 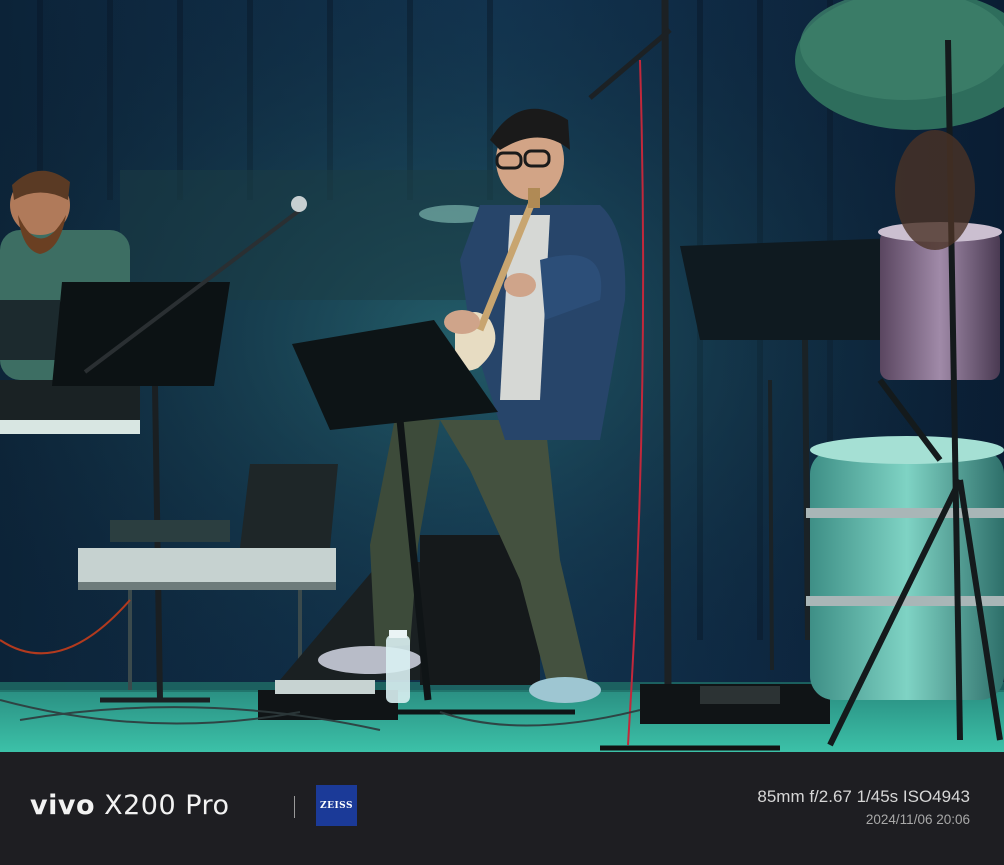 What do you see at coordinates (294, 807) in the screenshot?
I see `watermark-divider` at bounding box center [294, 807].